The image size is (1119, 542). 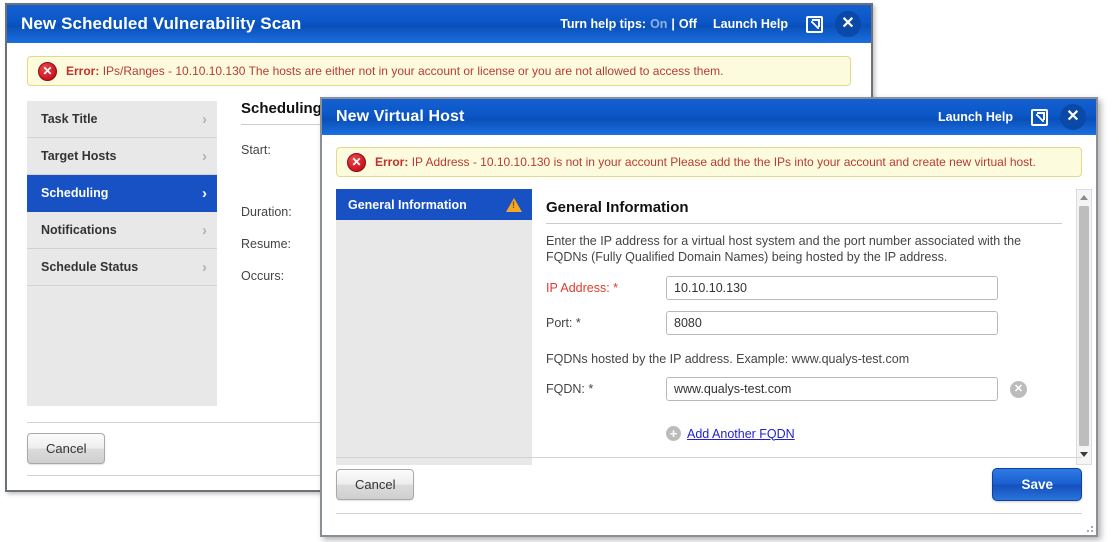 What do you see at coordinates (1088, 527) in the screenshot?
I see `resize-grip-icon` at bounding box center [1088, 527].